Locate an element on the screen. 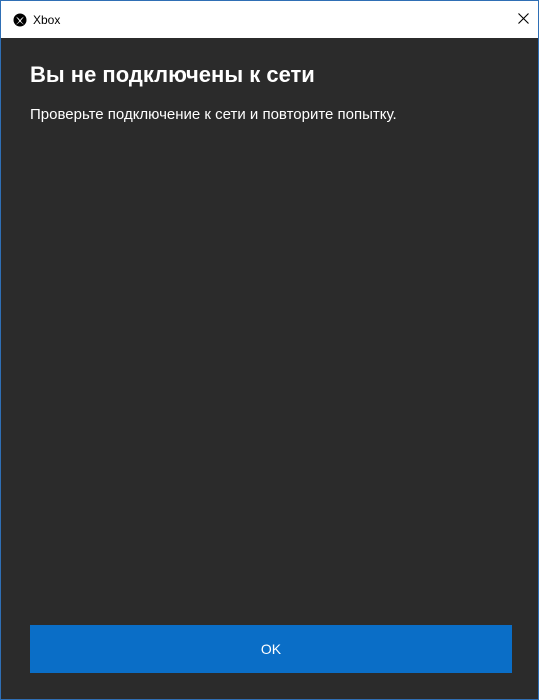 The height and width of the screenshot is (700, 539). close-button is located at coordinates (523, 19).